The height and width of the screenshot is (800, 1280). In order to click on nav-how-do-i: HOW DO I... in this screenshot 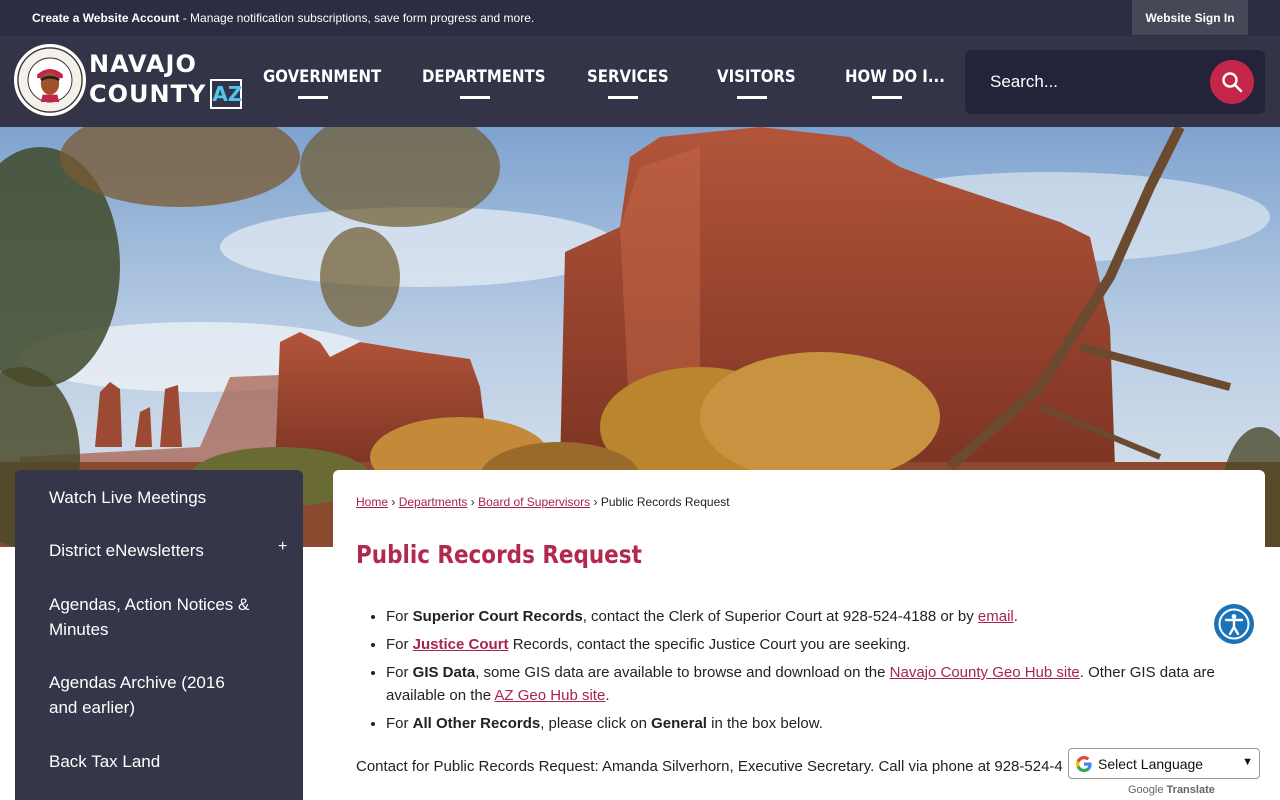, I will do `click(895, 77)`.